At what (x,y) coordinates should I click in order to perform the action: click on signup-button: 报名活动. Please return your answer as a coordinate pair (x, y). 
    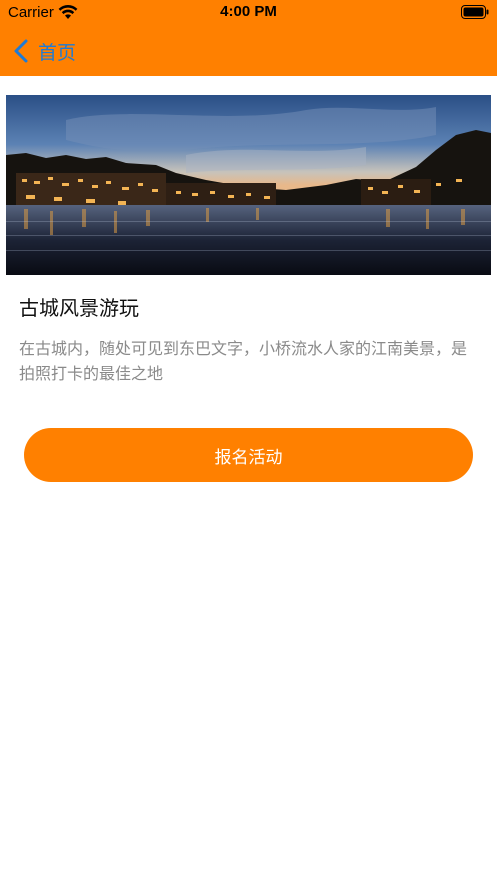
    Looking at the image, I should click on (248, 455).